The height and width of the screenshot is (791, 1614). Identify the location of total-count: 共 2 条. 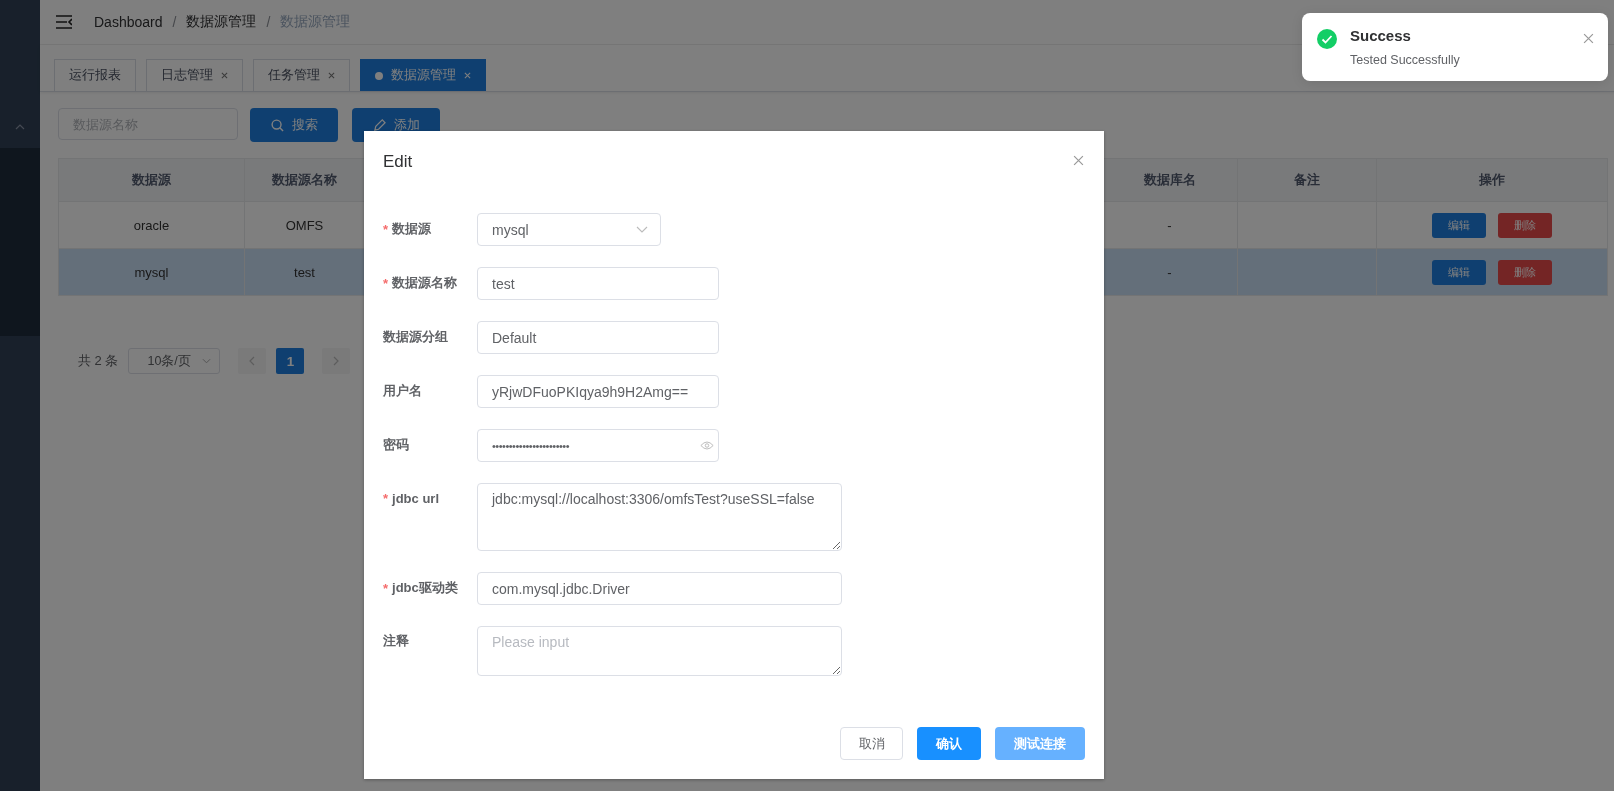
(98, 361).